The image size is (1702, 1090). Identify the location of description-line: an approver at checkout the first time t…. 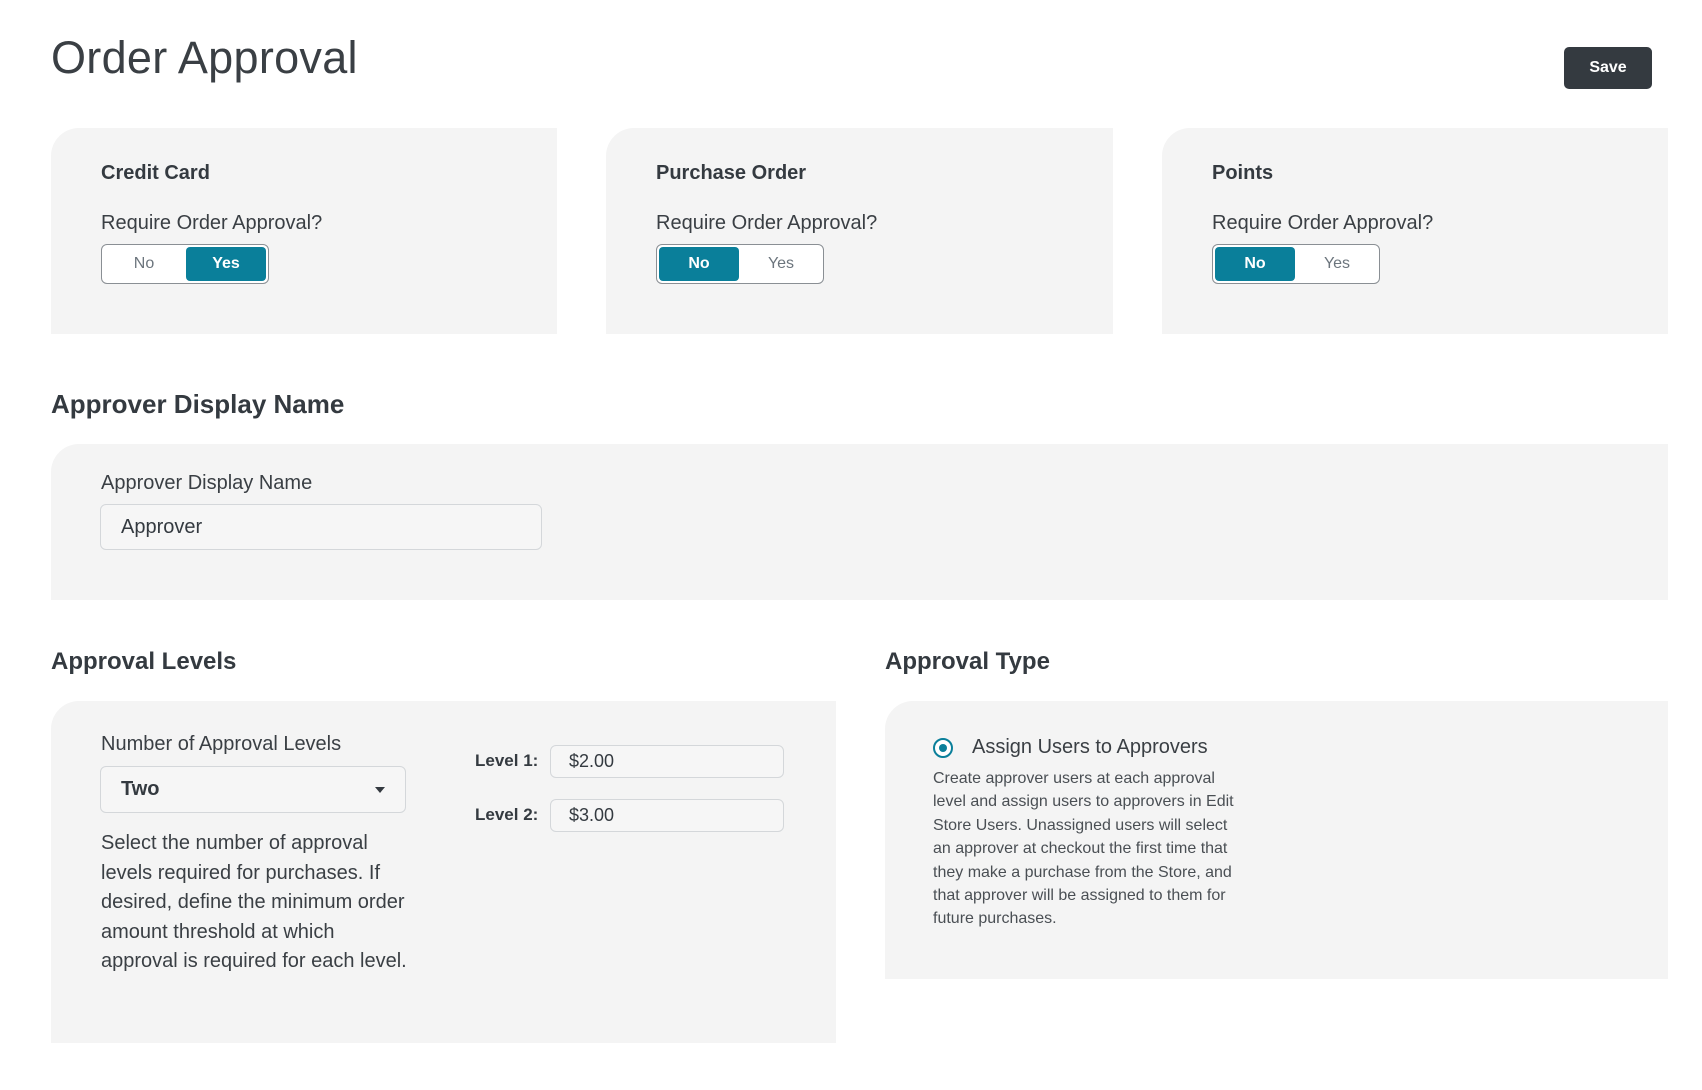
(1080, 849).